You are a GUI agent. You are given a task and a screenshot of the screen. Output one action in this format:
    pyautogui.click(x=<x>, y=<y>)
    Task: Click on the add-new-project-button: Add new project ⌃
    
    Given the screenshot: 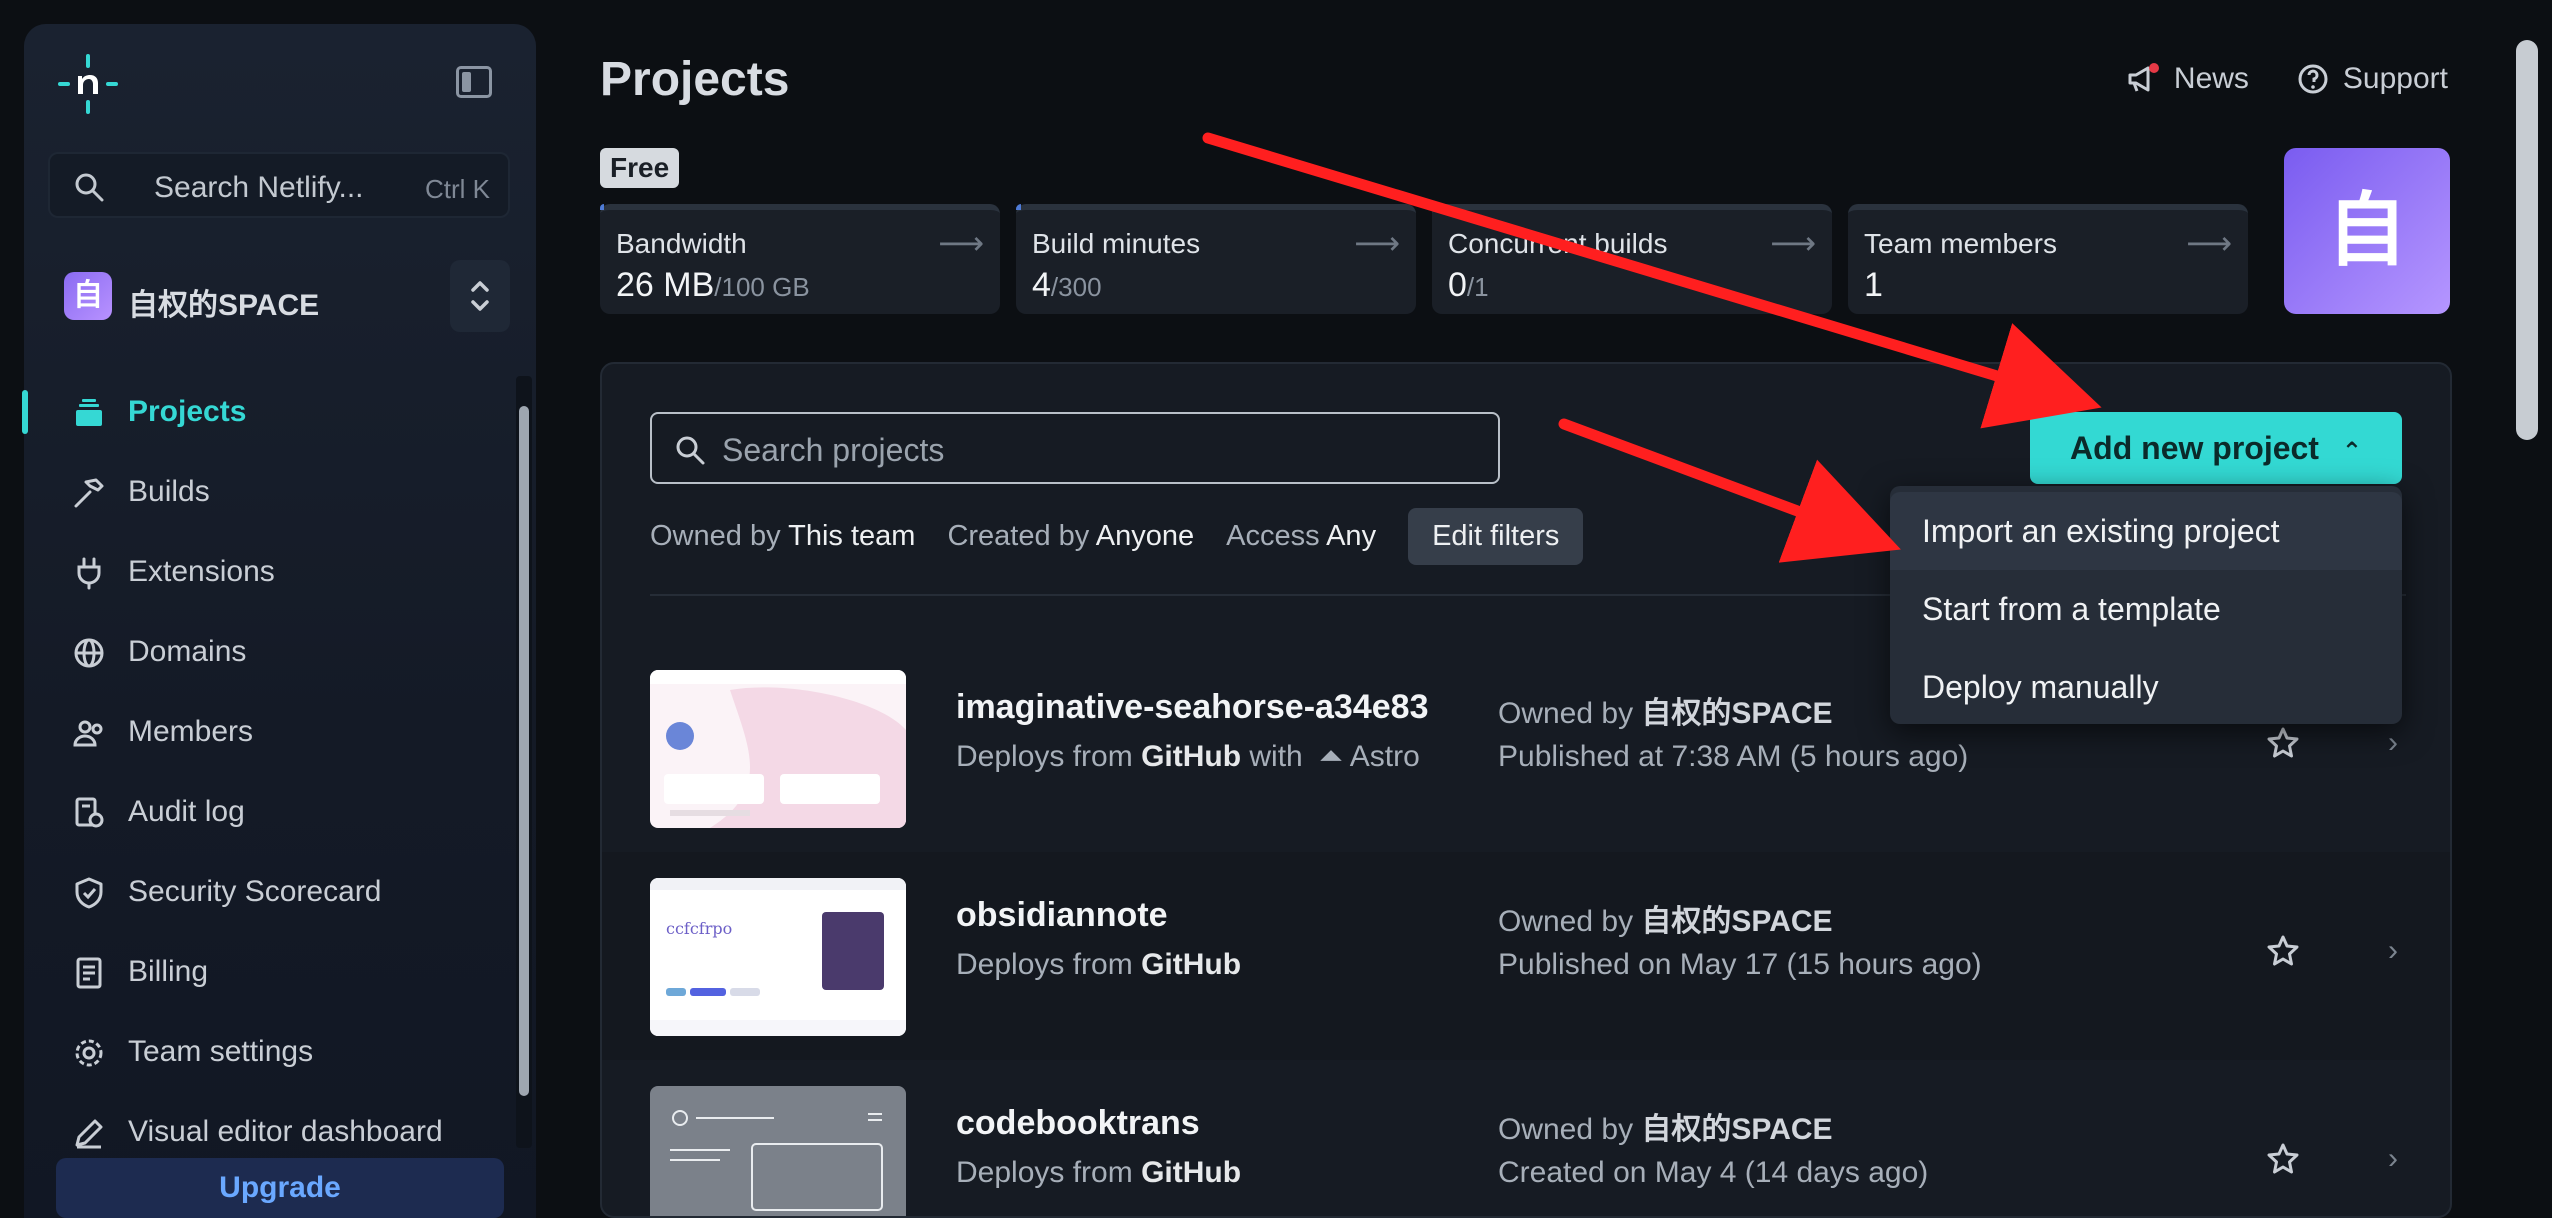 What is the action you would take?
    pyautogui.click(x=2216, y=448)
    